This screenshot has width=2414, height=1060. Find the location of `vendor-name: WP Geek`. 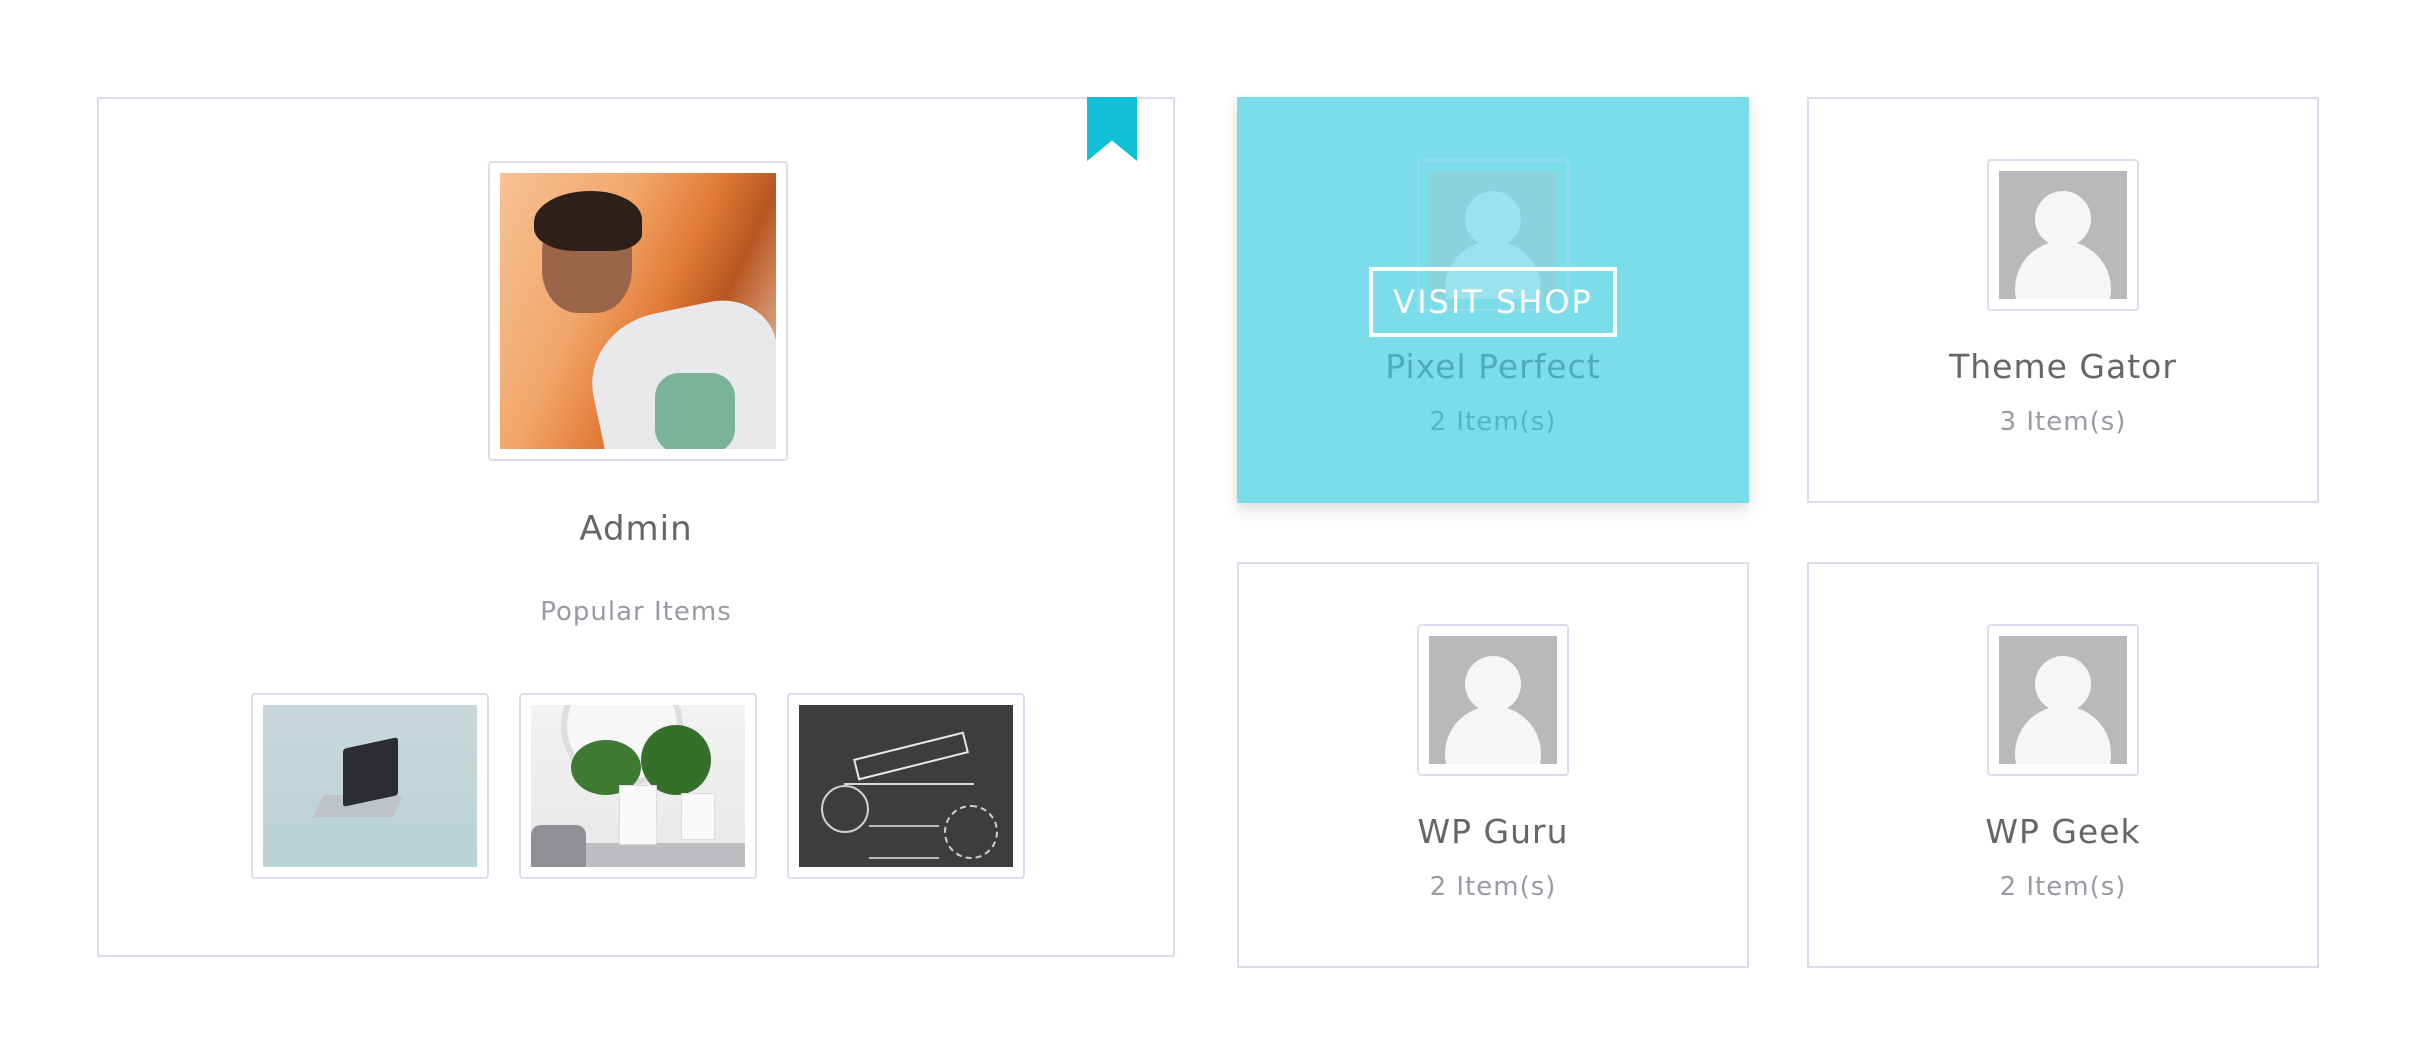

vendor-name: WP Geek is located at coordinates (2063, 831).